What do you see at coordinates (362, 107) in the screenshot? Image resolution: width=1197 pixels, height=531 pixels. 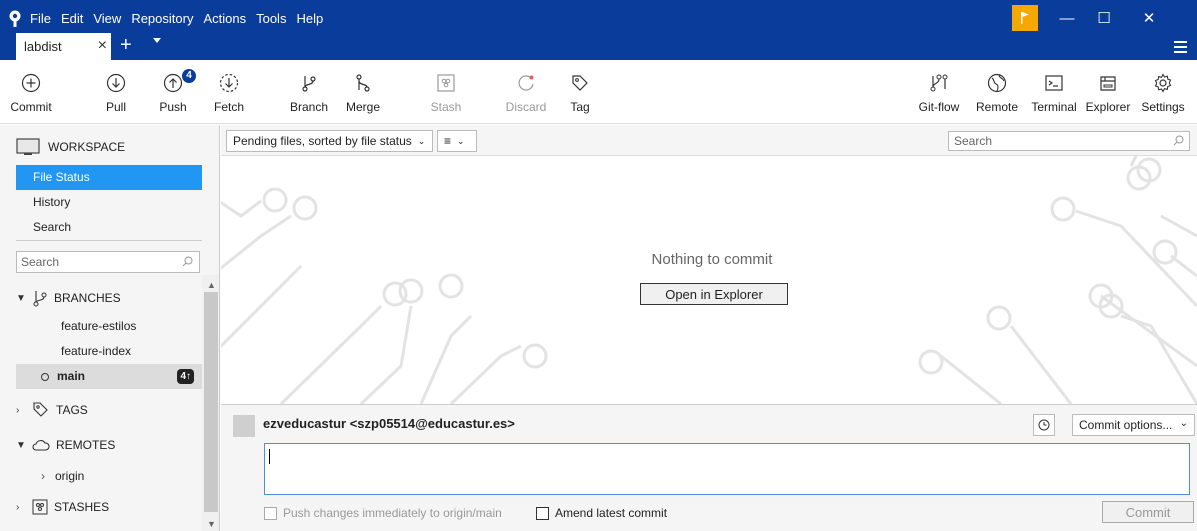 I see `merge-label: Merge` at bounding box center [362, 107].